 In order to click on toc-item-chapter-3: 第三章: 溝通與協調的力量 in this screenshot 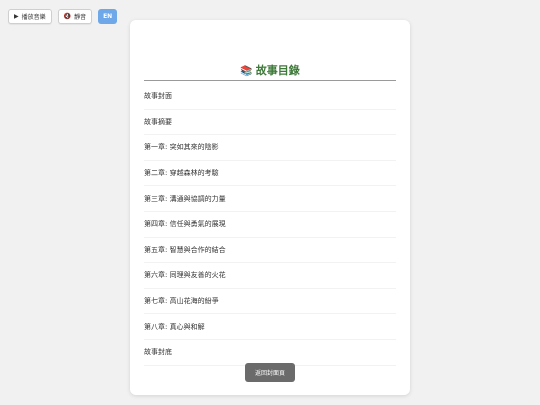, I will do `click(270, 199)`.